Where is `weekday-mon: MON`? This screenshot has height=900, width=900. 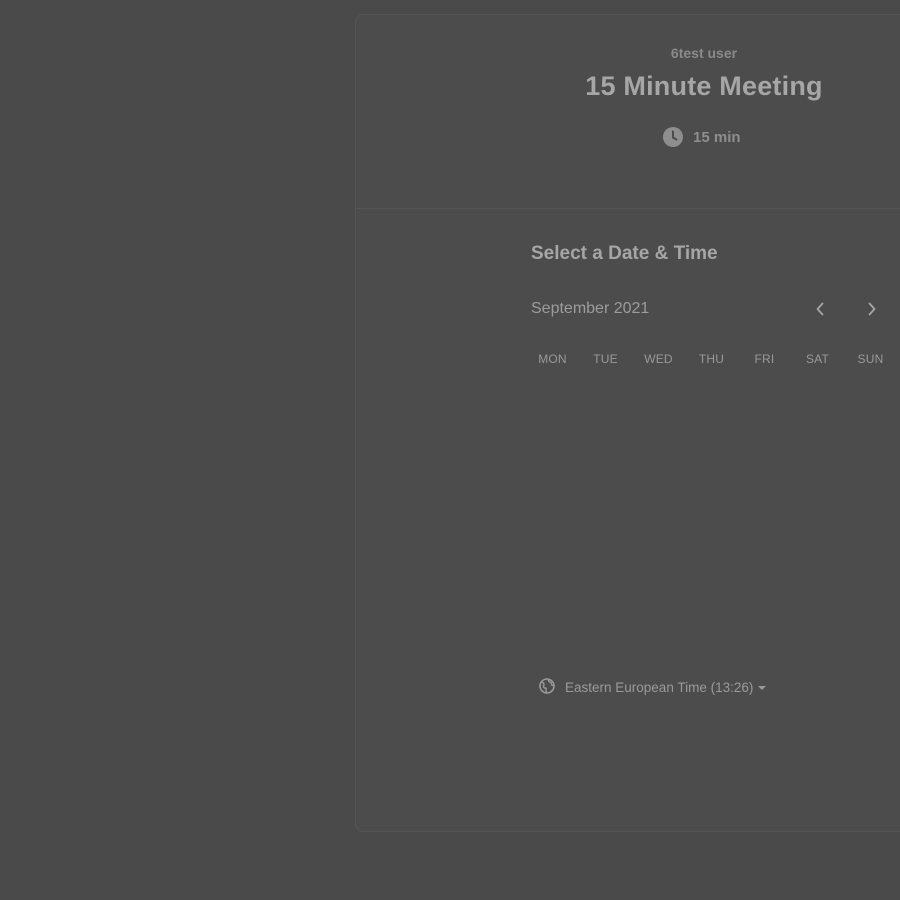
weekday-mon: MON is located at coordinates (552, 359).